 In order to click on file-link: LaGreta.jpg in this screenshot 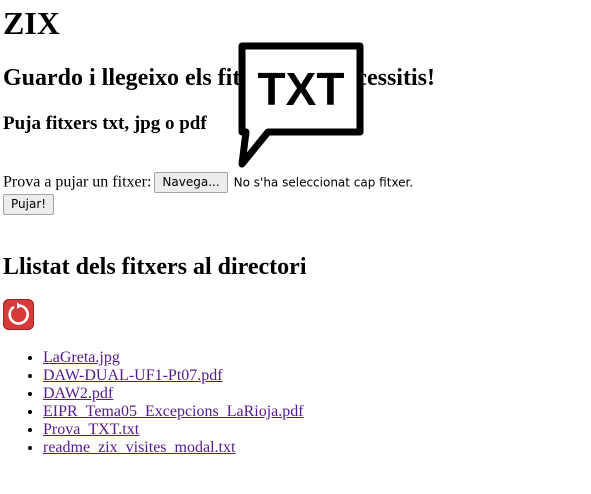, I will do `click(81, 357)`.